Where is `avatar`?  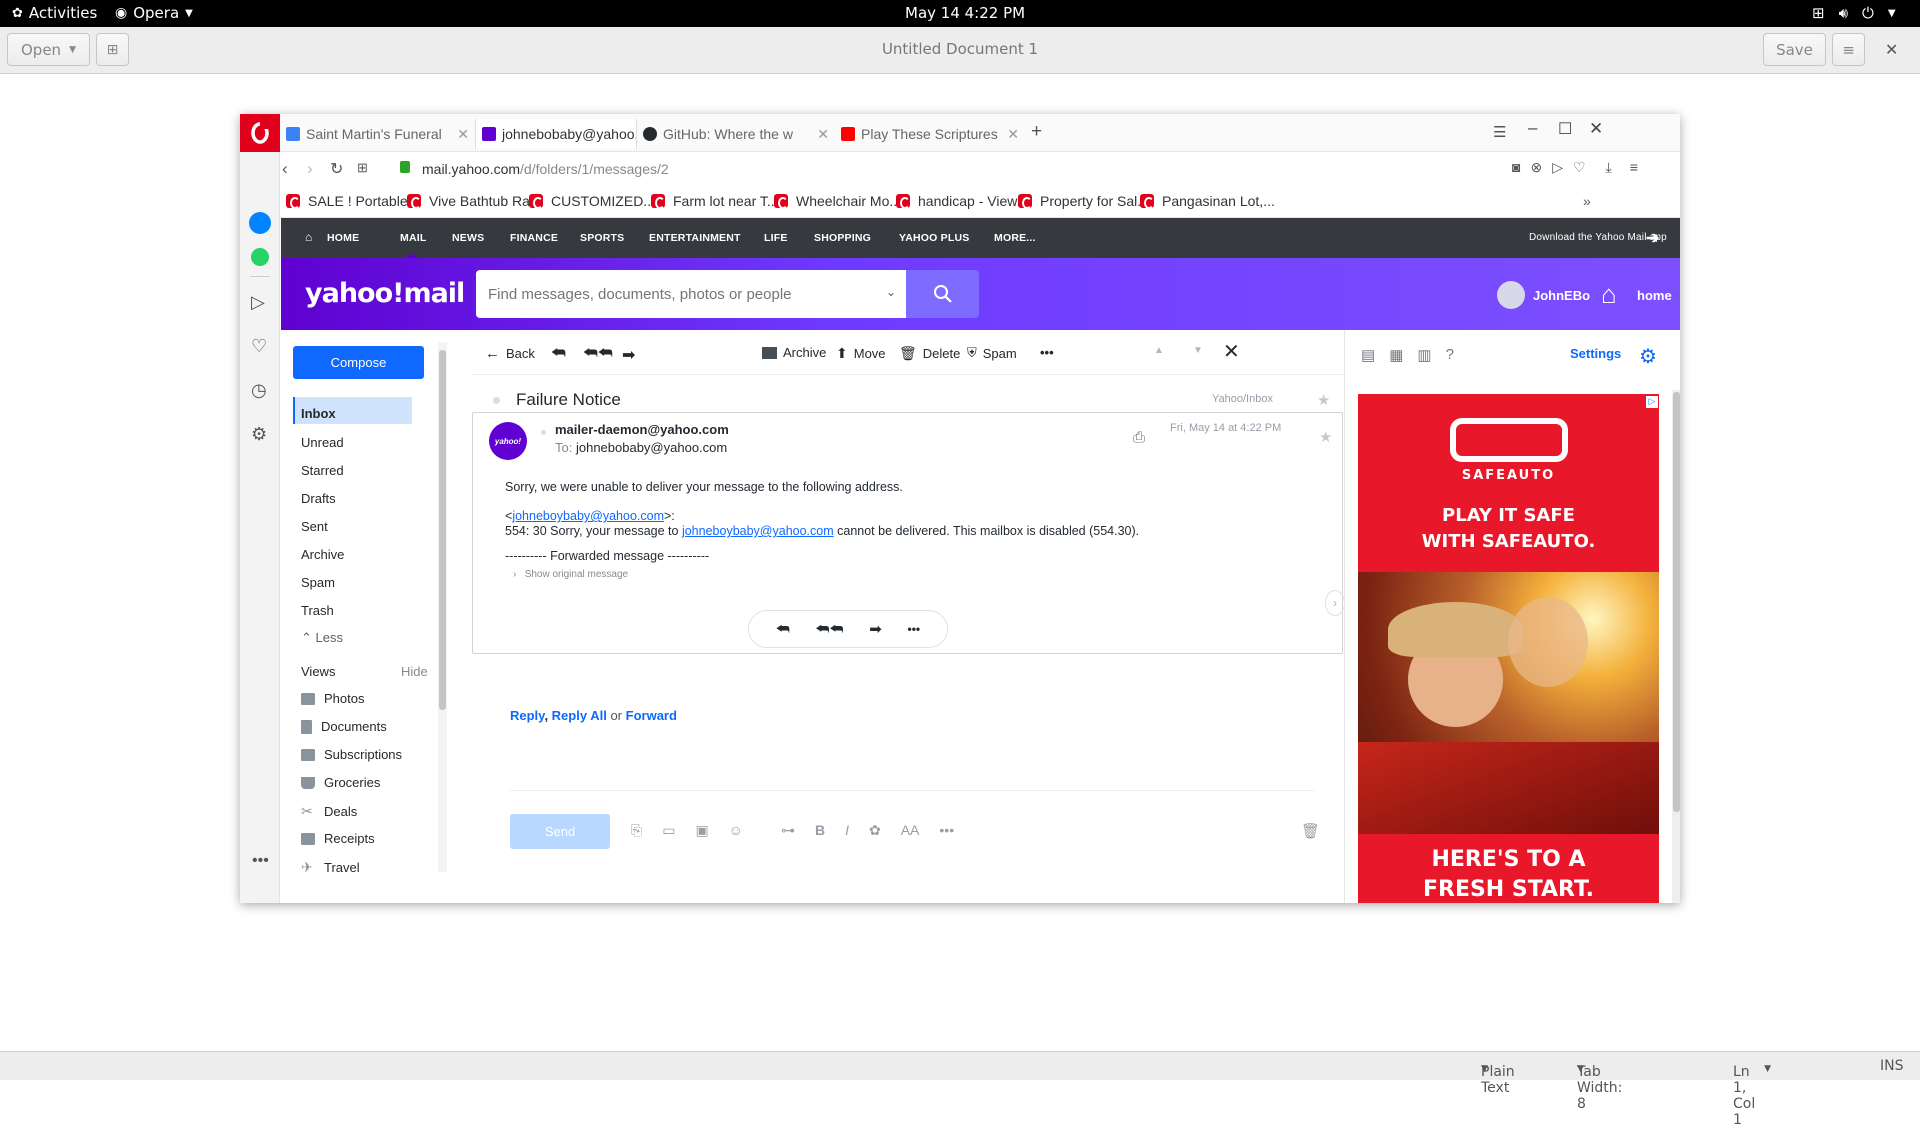
avatar is located at coordinates (1511, 295).